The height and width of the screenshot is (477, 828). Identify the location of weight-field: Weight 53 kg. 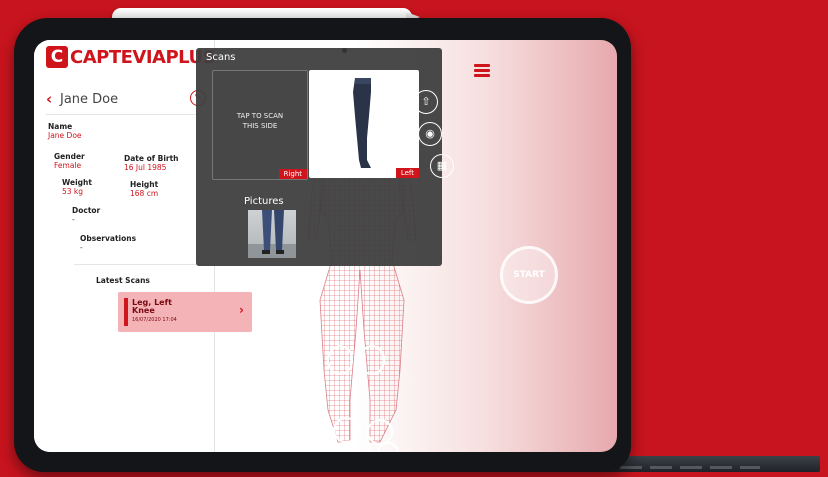
(77, 187).